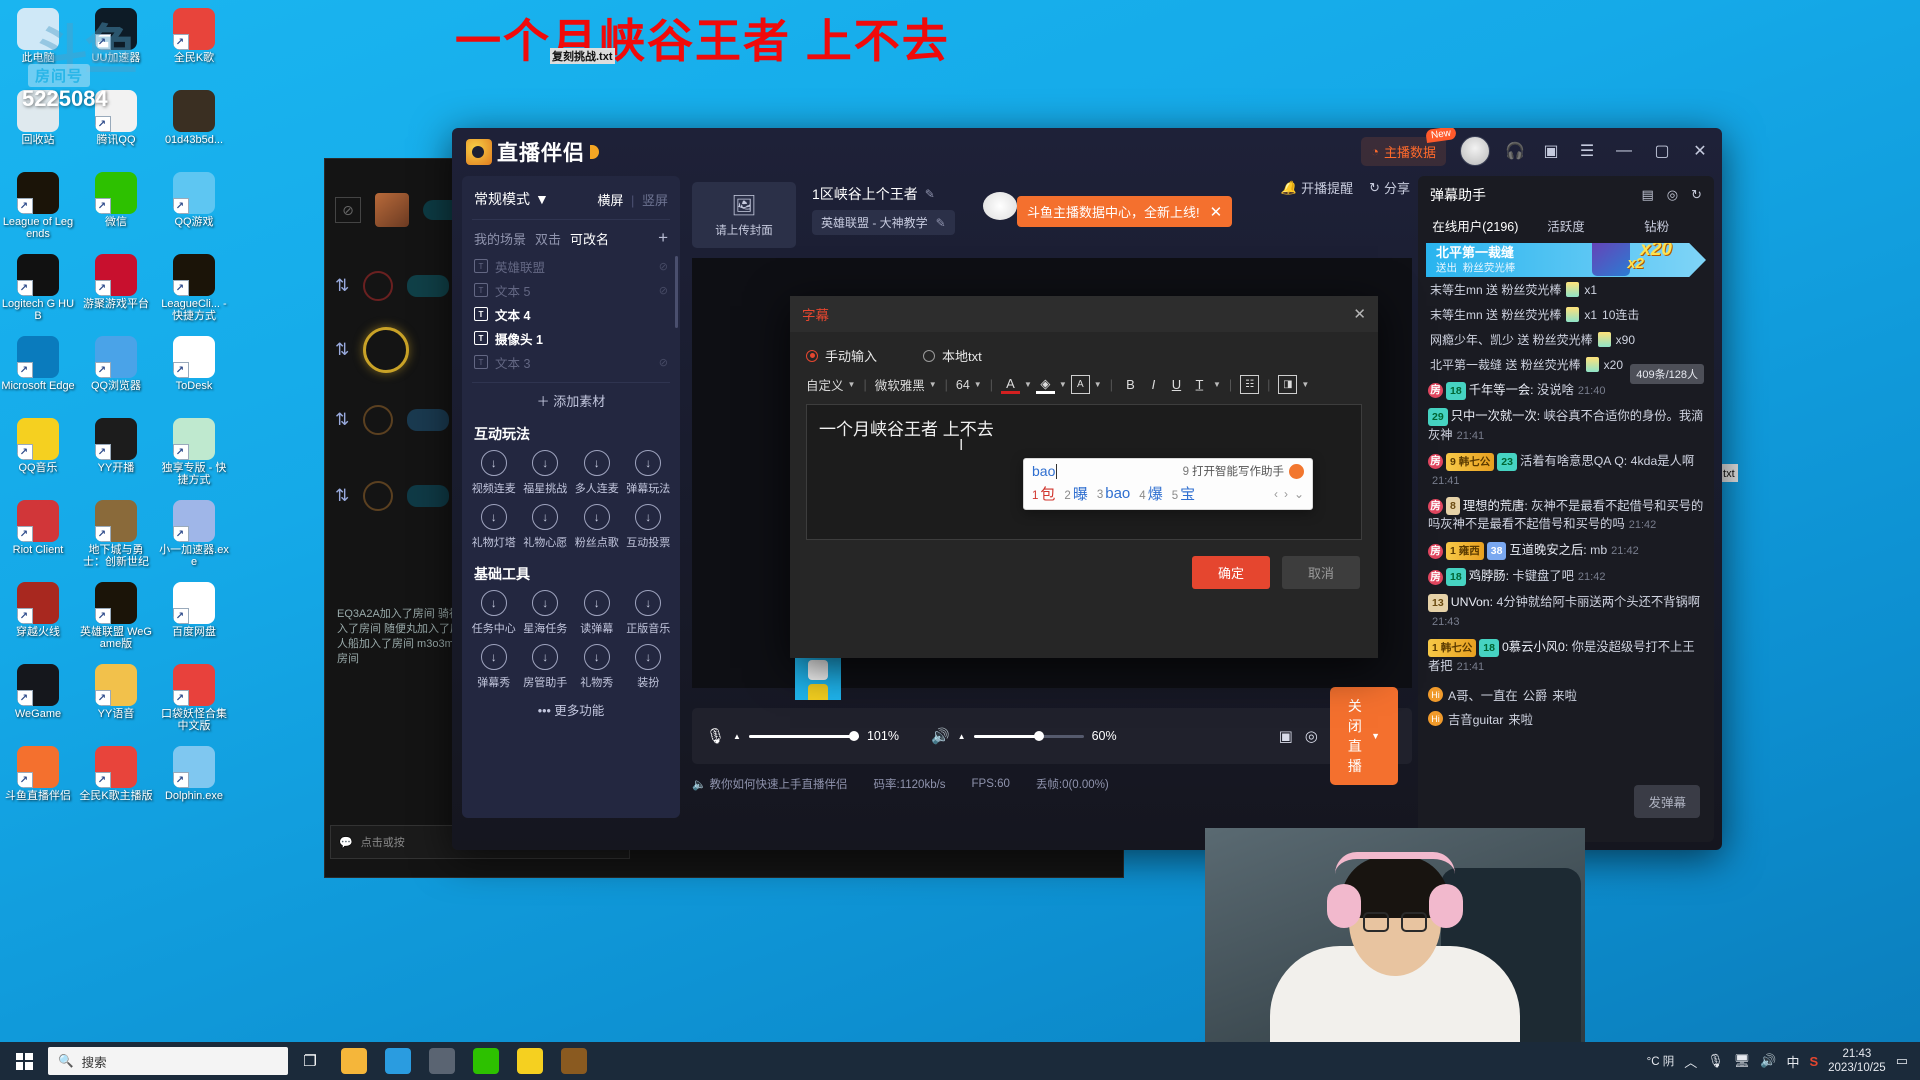 The image size is (1920, 1080). Describe the element at coordinates (38, 209) in the screenshot. I see `desktop-icon: ↗ League of Legends` at that location.